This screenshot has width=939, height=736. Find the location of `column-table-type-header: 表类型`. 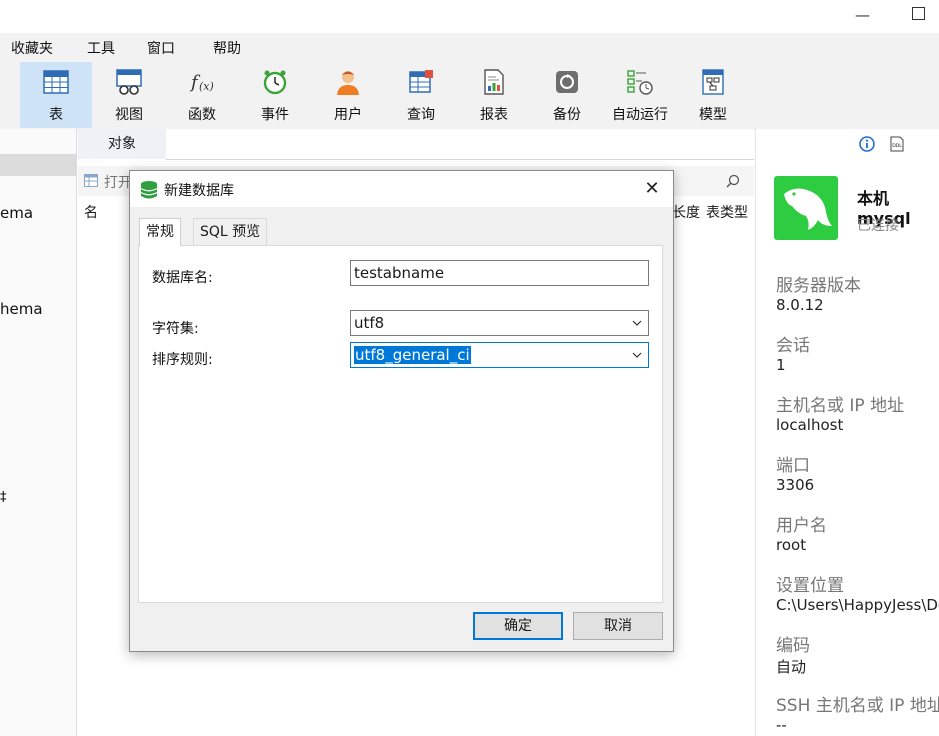

column-table-type-header: 表类型 is located at coordinates (727, 212).